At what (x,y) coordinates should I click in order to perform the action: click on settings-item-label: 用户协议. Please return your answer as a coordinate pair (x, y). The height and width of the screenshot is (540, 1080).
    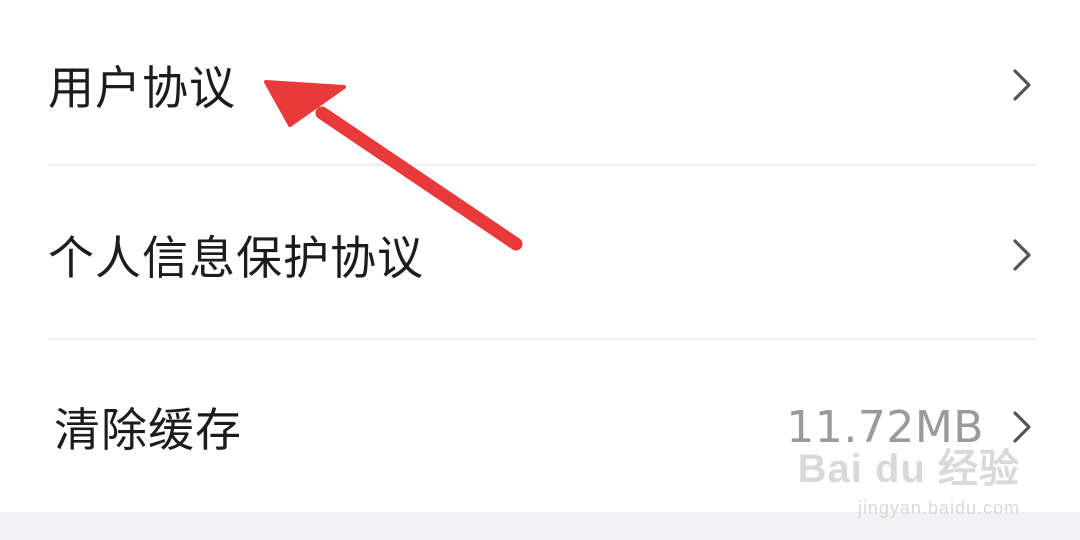
    Looking at the image, I should click on (142, 88).